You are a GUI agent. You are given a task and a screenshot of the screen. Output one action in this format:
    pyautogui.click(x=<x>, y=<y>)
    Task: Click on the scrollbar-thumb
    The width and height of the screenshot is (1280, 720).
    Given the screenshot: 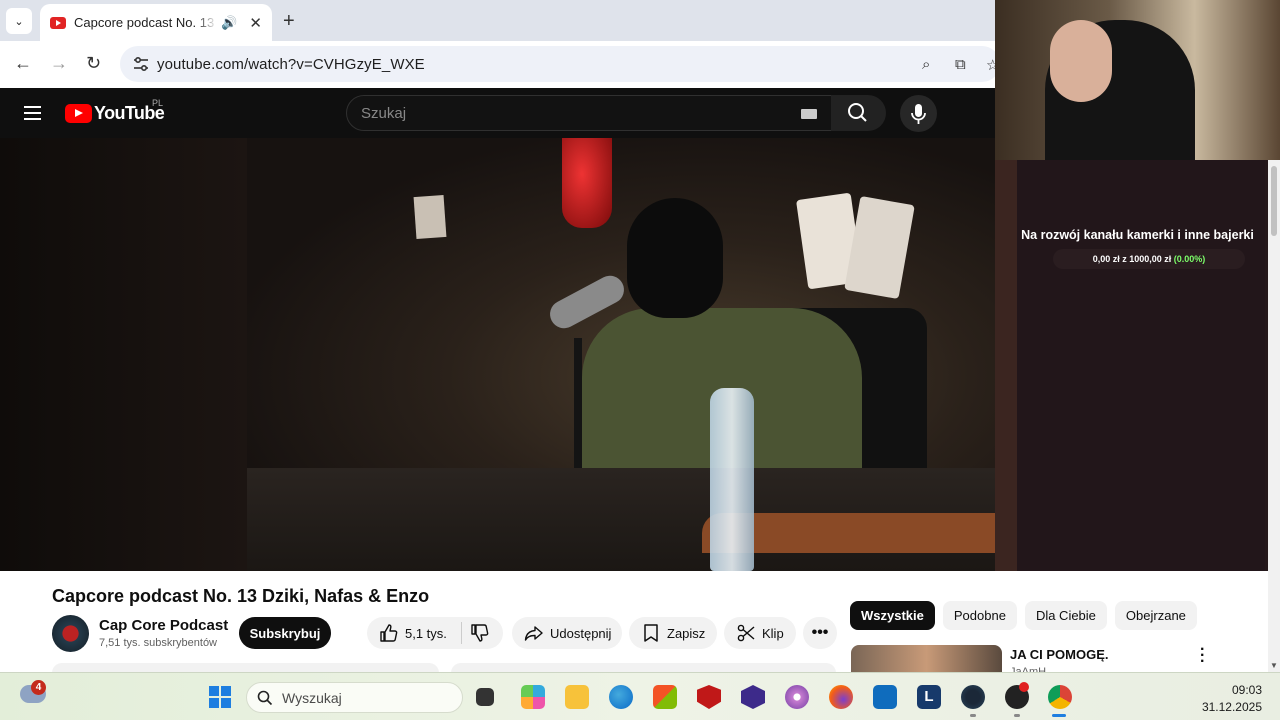 What is the action you would take?
    pyautogui.click(x=1274, y=201)
    